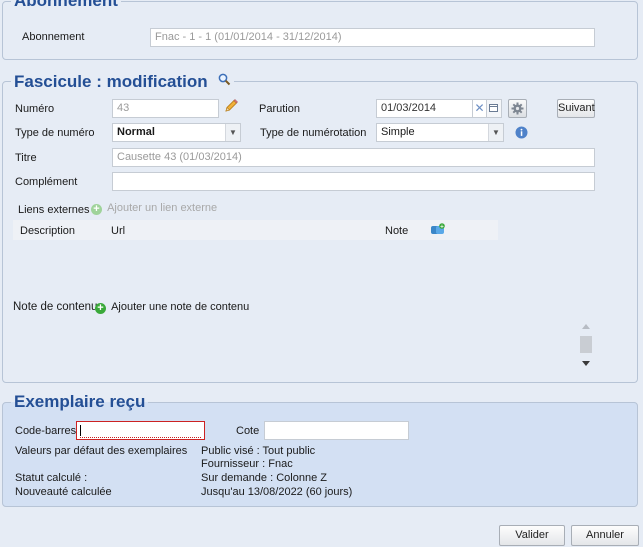 This screenshot has height=547, width=643. I want to click on abonnement-label: Abonnement, so click(53, 37).